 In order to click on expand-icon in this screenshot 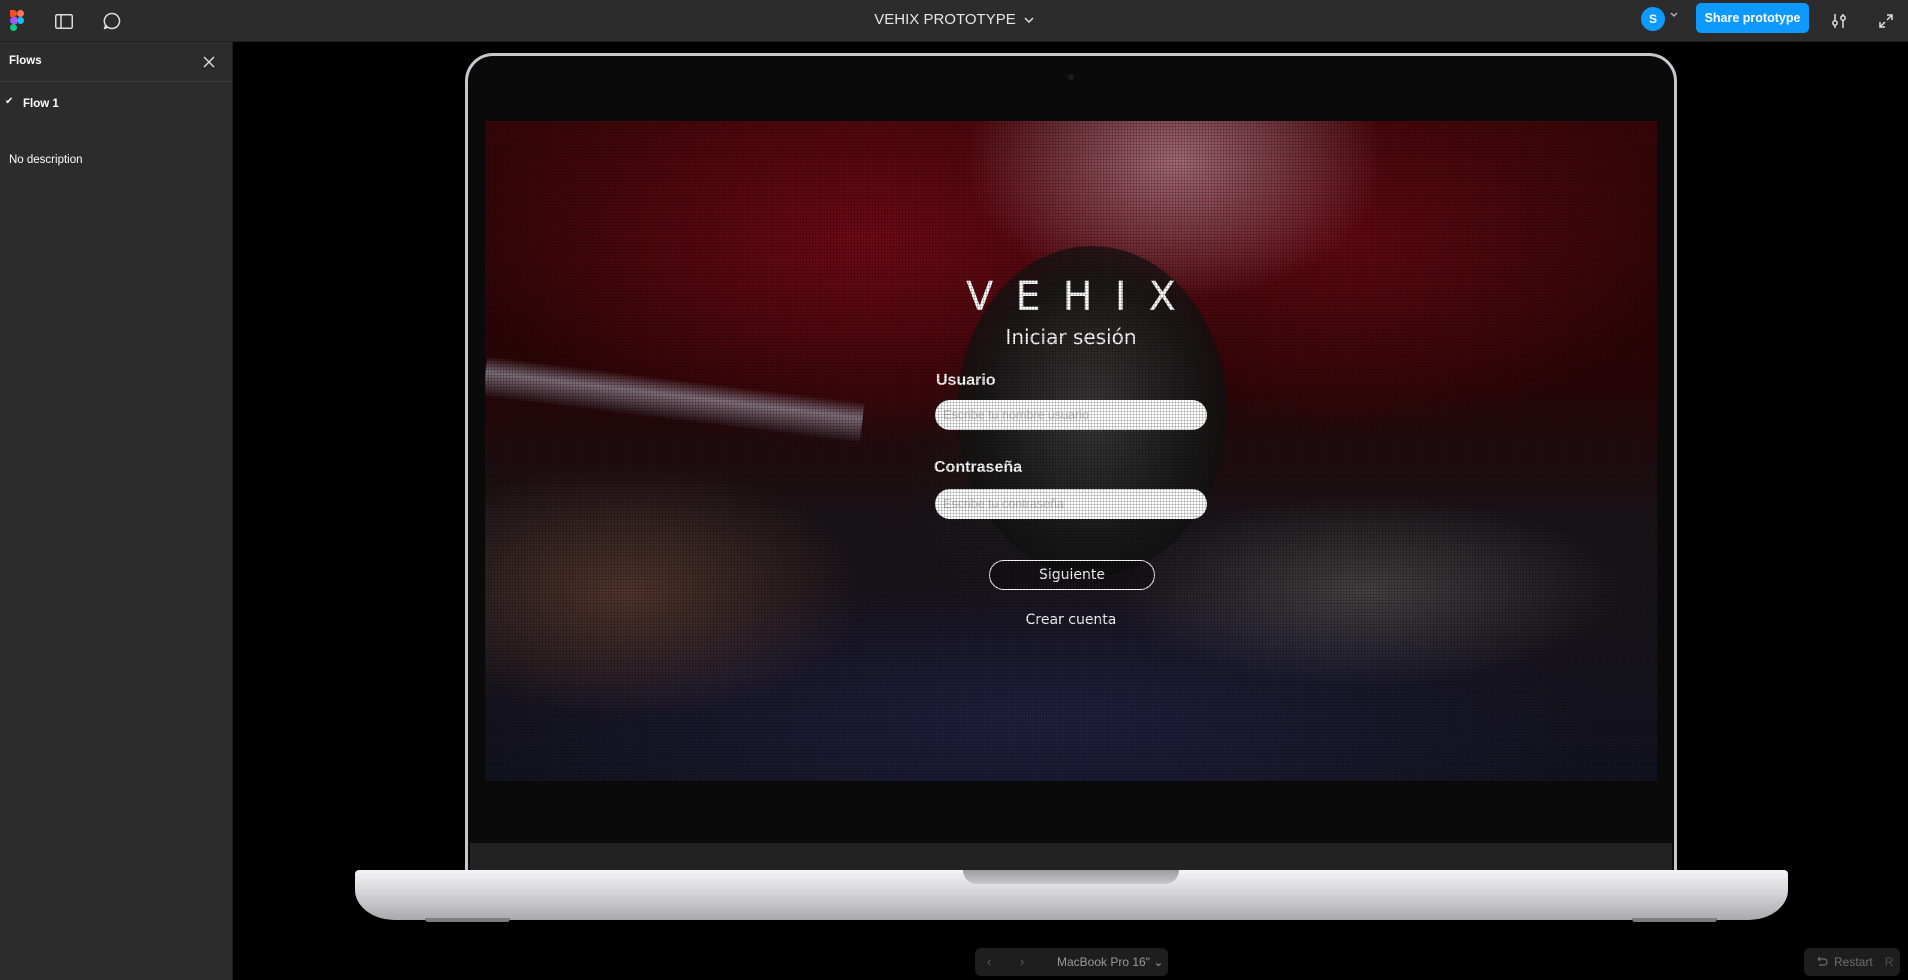, I will do `click(1886, 21)`.